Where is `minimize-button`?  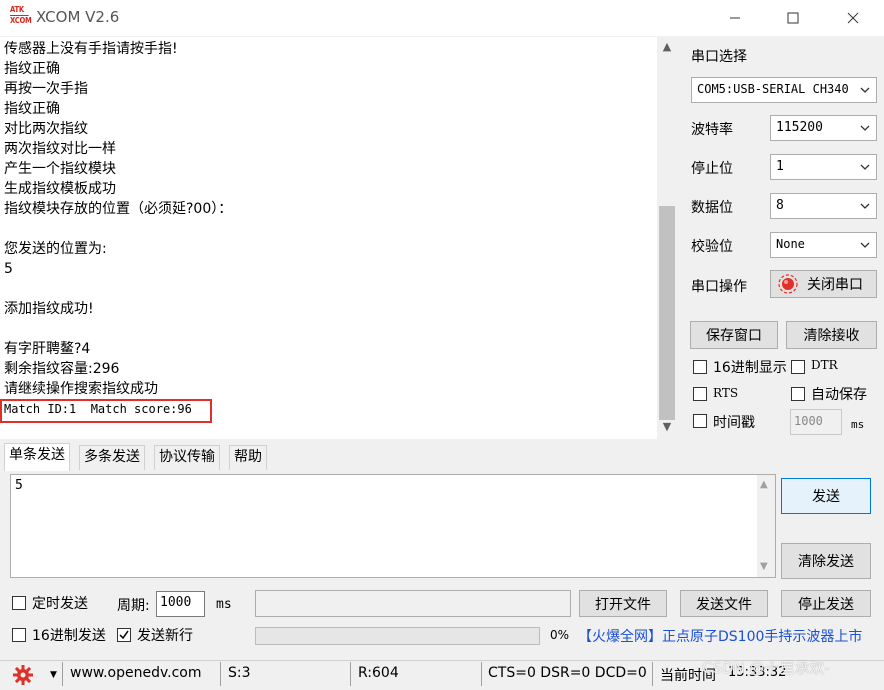 minimize-button is located at coordinates (735, 18).